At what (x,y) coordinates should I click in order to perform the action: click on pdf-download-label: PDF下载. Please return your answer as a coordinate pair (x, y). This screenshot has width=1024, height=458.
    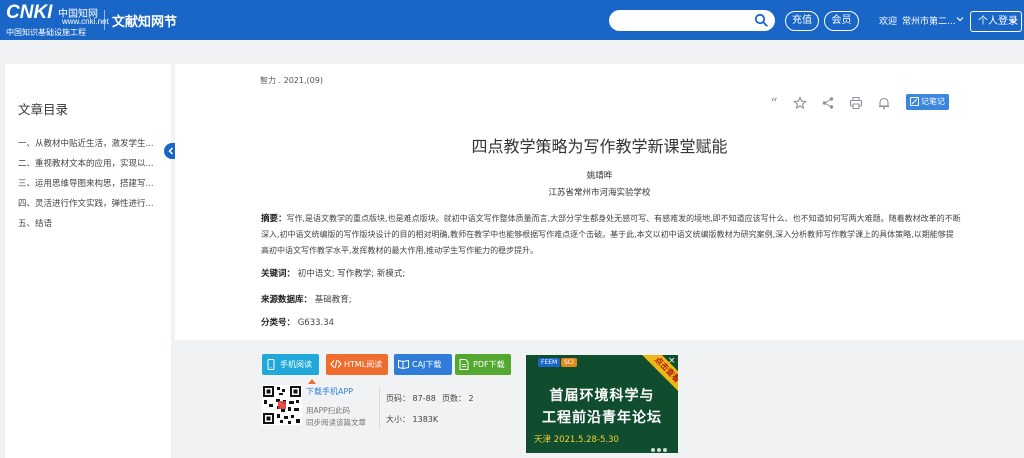
    Looking at the image, I should click on (489, 364).